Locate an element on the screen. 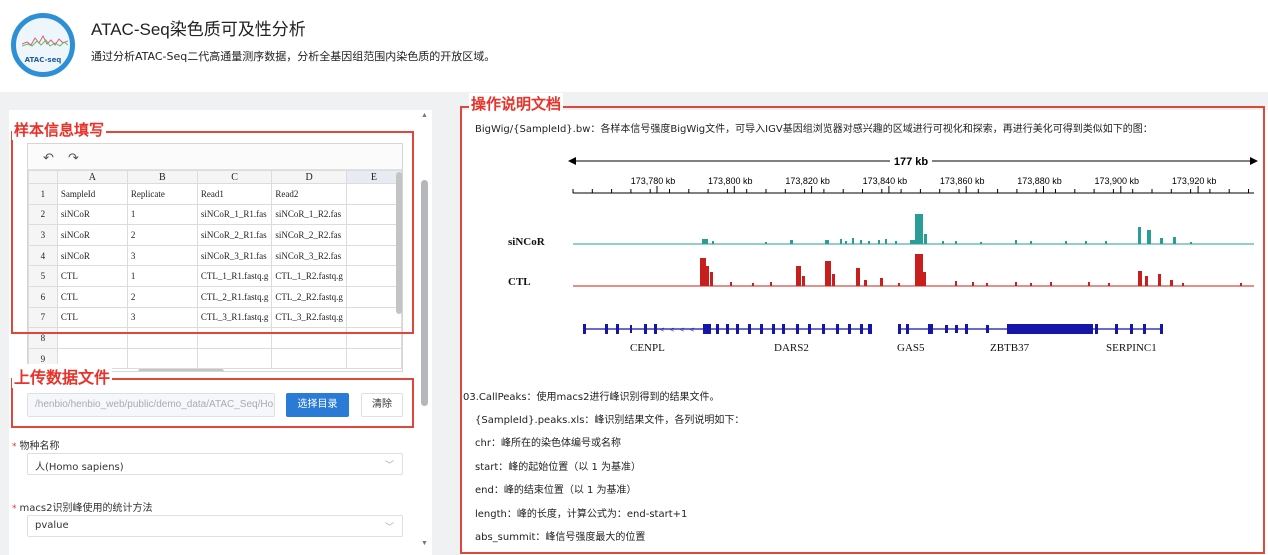 The width and height of the screenshot is (1268, 555). species-label-text: 物种名称 is located at coordinates (39, 446).